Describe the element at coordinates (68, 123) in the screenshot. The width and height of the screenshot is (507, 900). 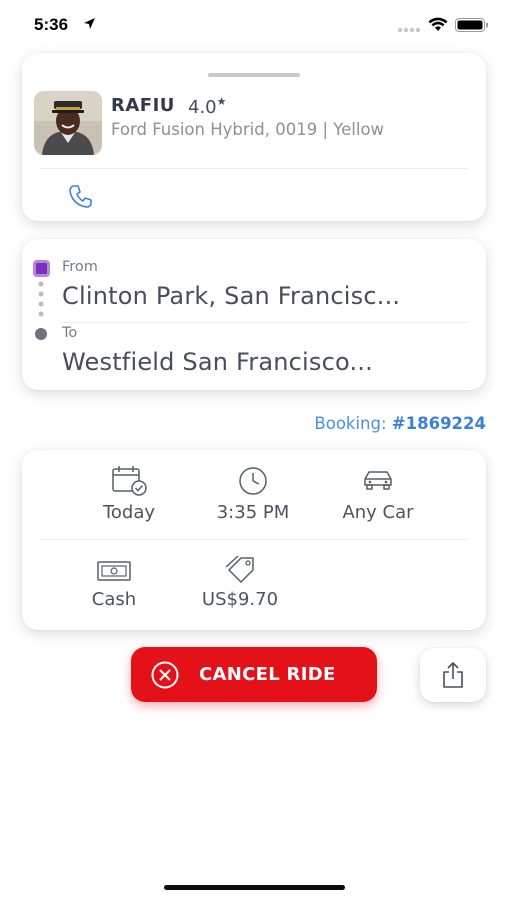
I see `driver-avatar` at that location.